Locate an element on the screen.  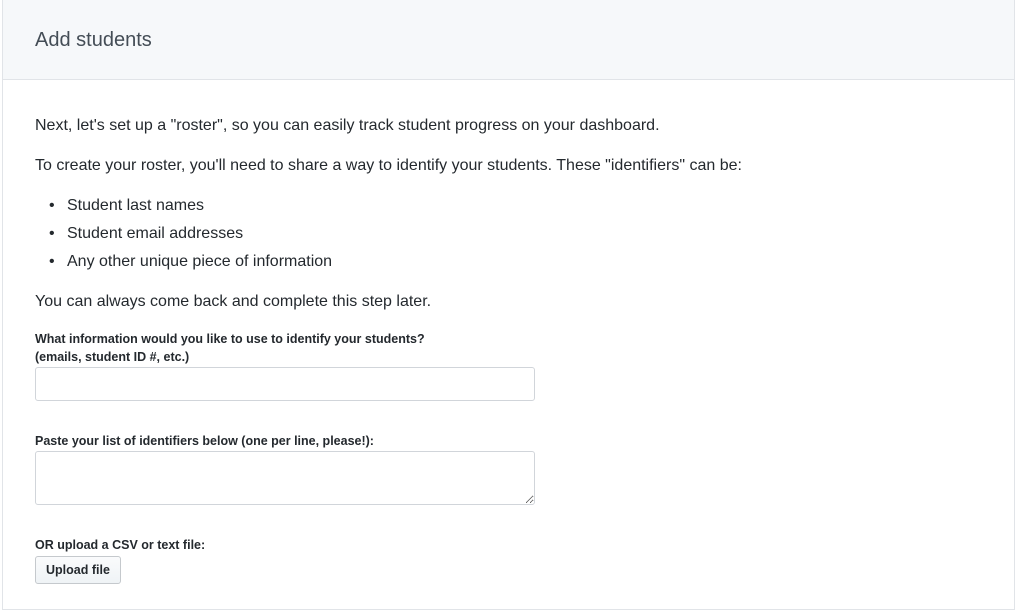
list-item: • Student email addresses is located at coordinates (183, 238).